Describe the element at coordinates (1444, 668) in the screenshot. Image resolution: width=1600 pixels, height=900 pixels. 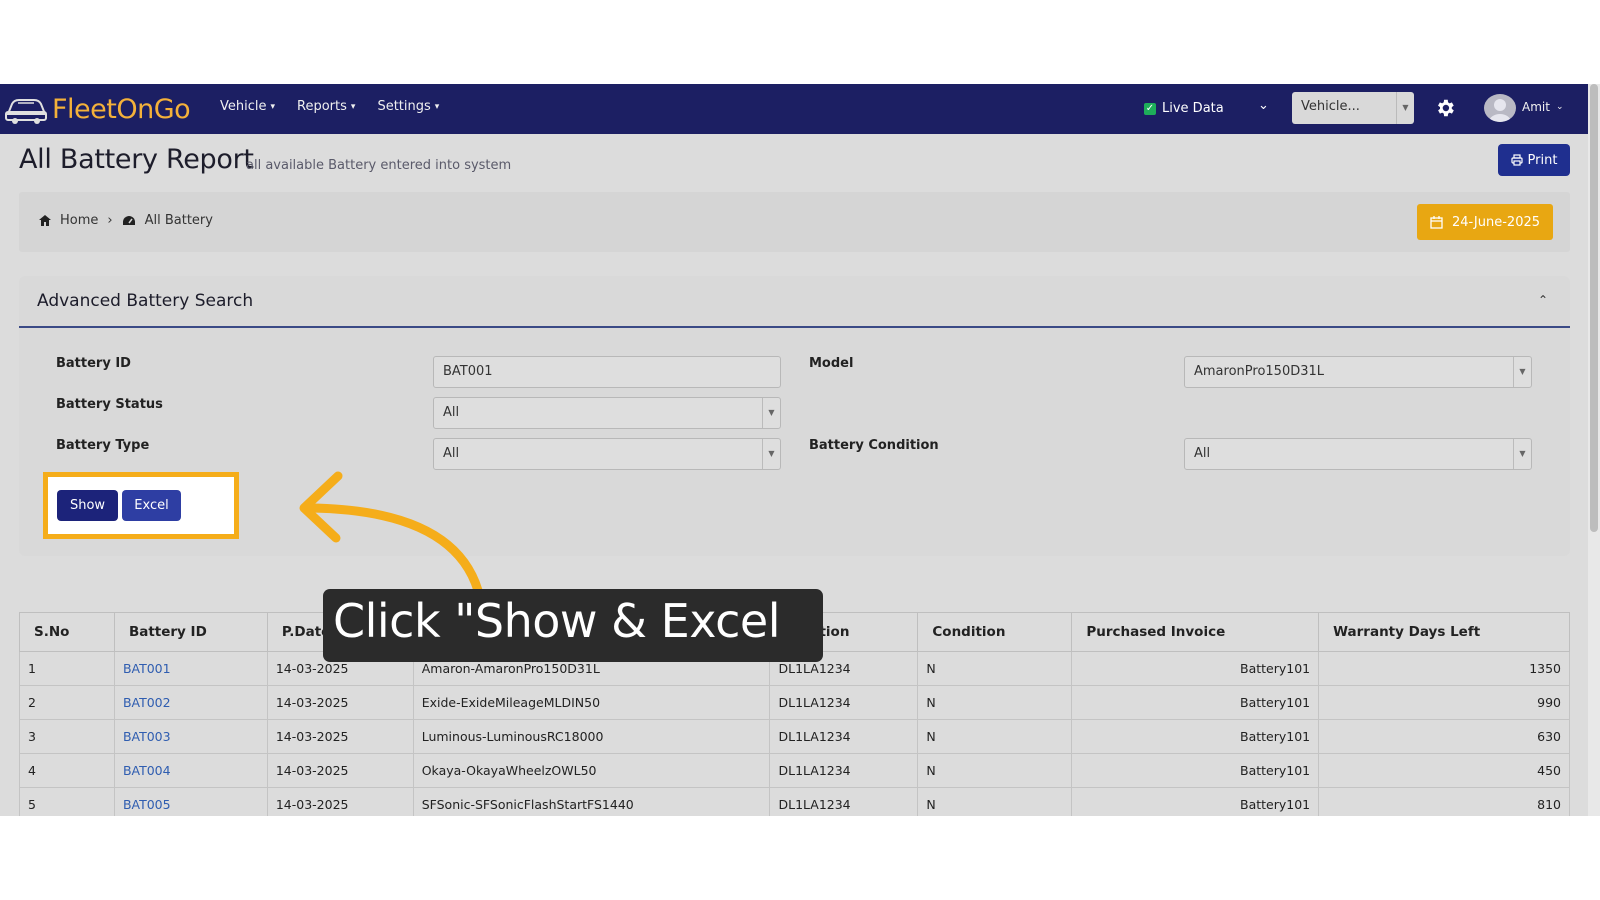
I see `cell-warranty: 1350` at that location.